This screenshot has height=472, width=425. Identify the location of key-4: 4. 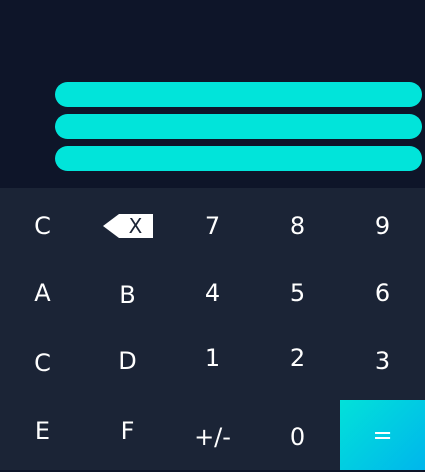
(212, 293).